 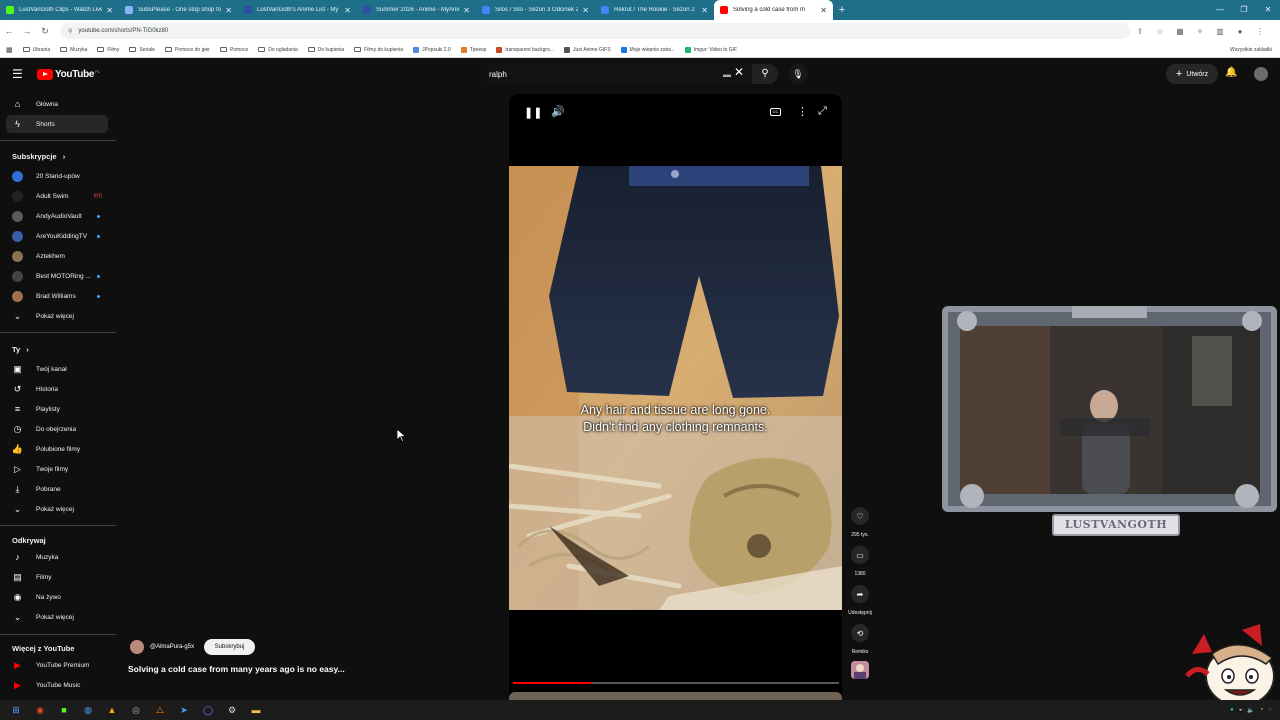 I want to click on account-avatar, so click(x=1261, y=74).